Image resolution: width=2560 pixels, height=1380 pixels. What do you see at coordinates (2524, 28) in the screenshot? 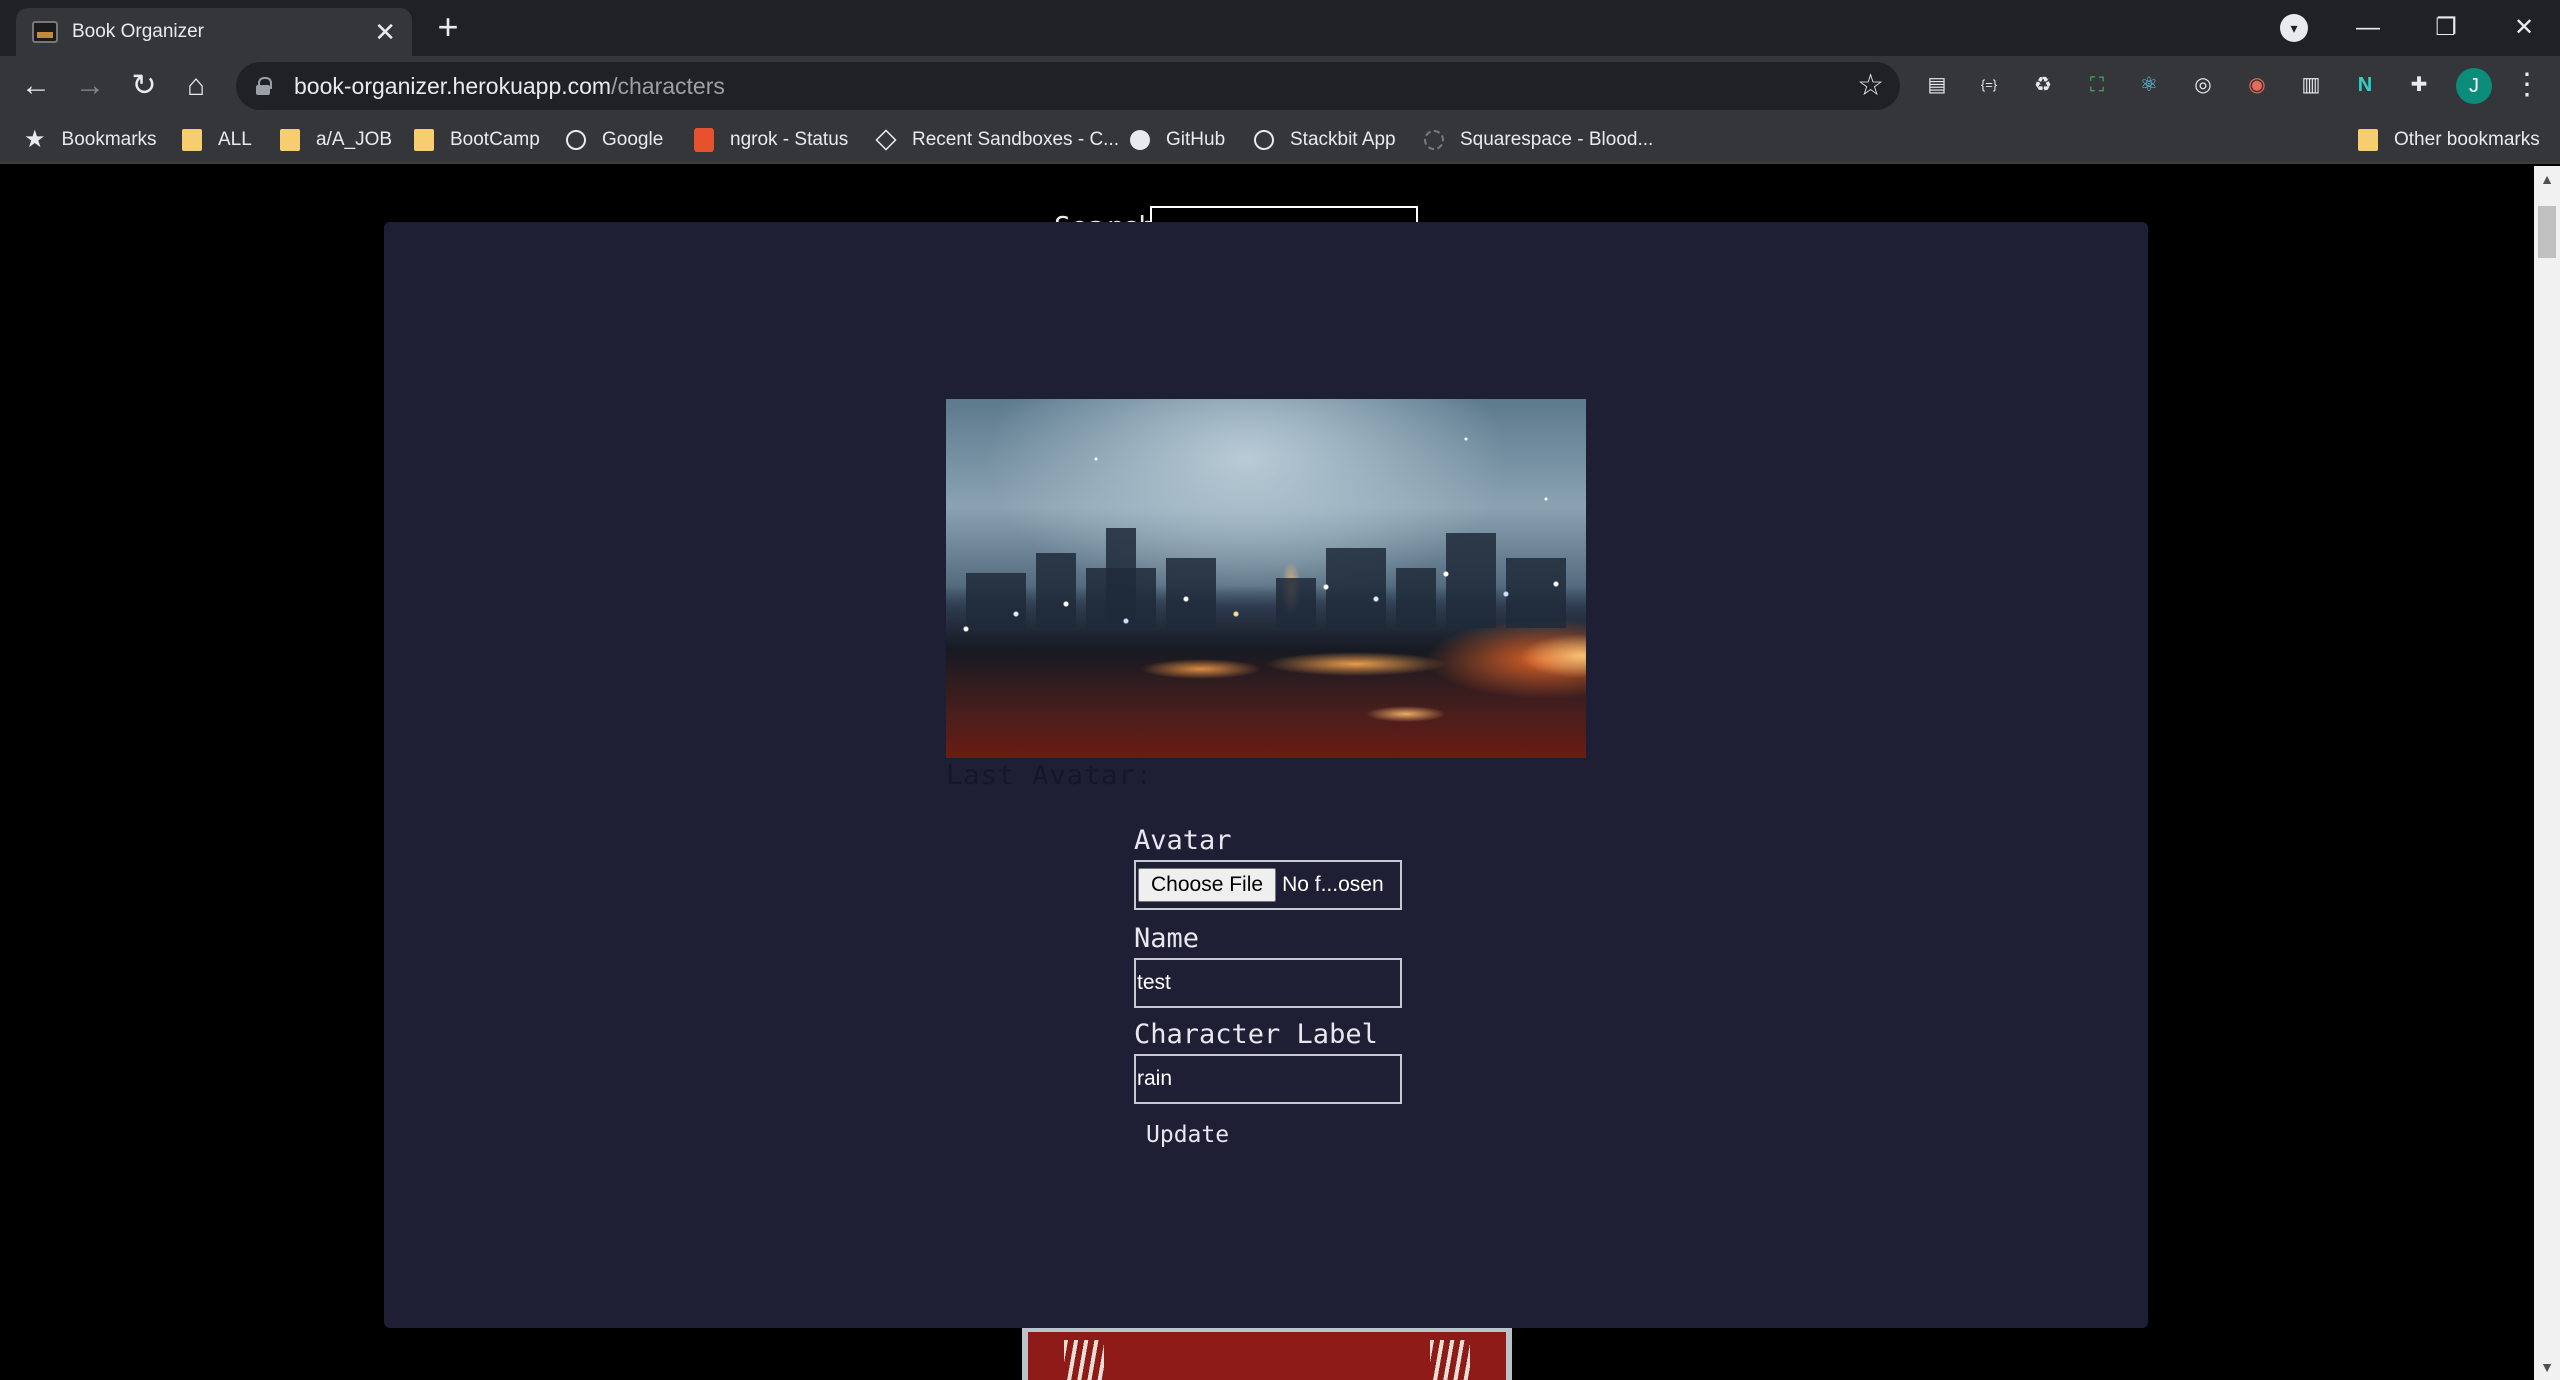
I see `close-window-button: ✕` at bounding box center [2524, 28].